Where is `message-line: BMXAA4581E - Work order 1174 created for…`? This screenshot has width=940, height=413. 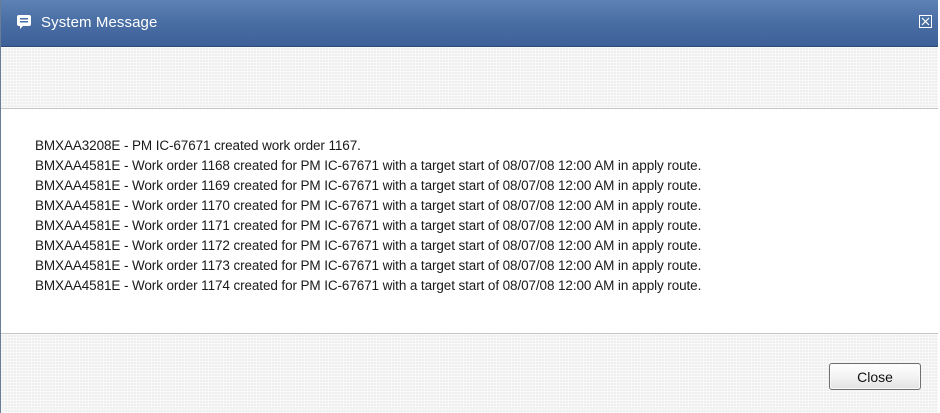
message-line: BMXAA4581E - Work order 1174 created for… is located at coordinates (368, 285).